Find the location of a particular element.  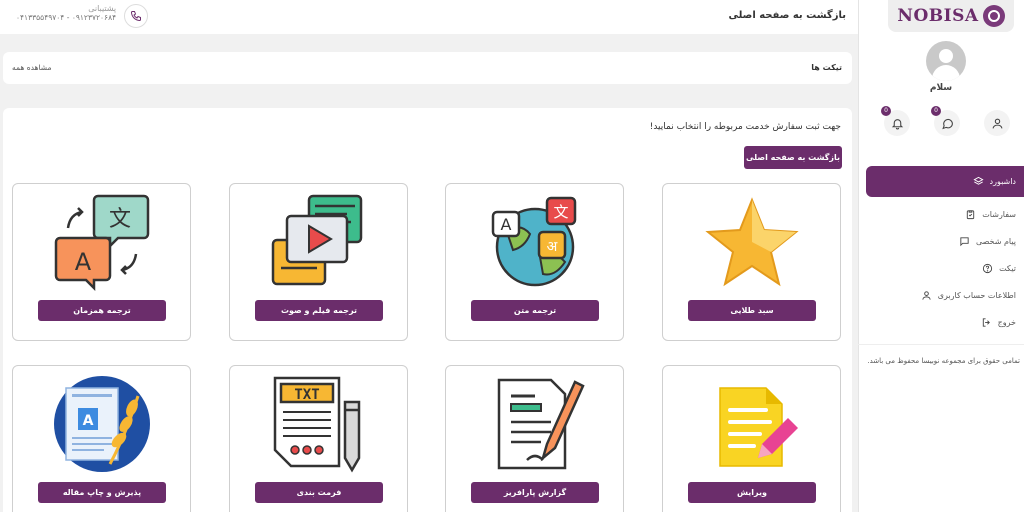

phone-button is located at coordinates (136, 16).